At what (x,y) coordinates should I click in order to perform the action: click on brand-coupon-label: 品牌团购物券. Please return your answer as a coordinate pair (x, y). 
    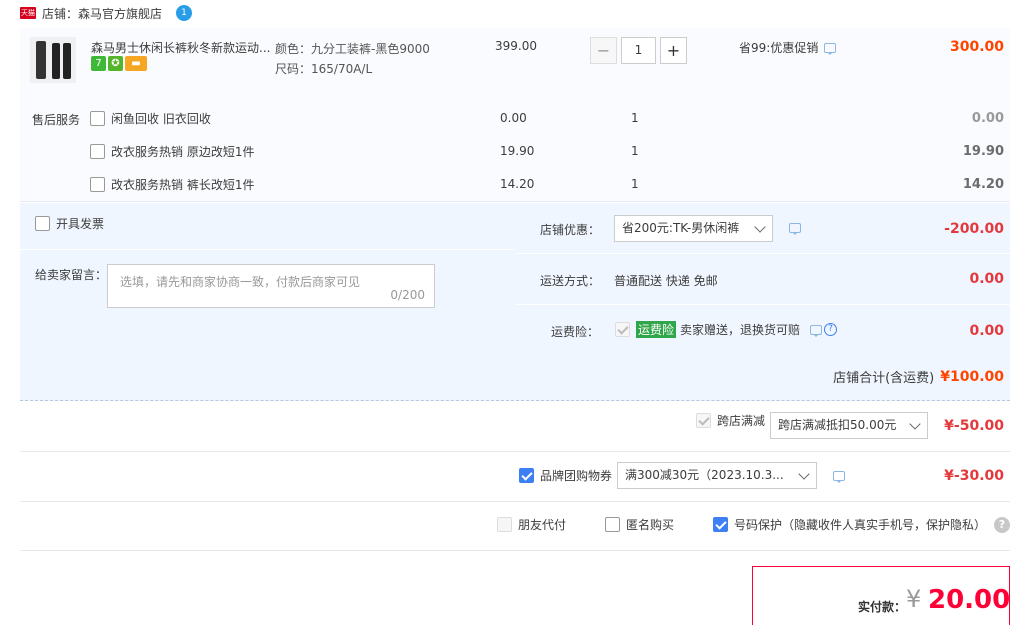
    Looking at the image, I should click on (576, 476).